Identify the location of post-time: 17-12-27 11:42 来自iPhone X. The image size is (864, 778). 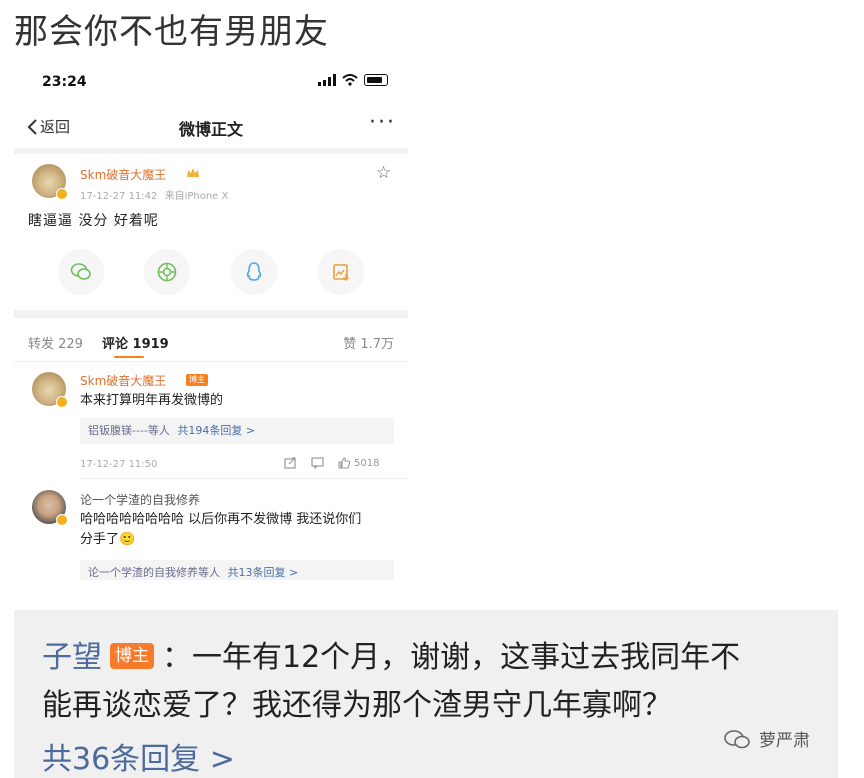
(154, 194).